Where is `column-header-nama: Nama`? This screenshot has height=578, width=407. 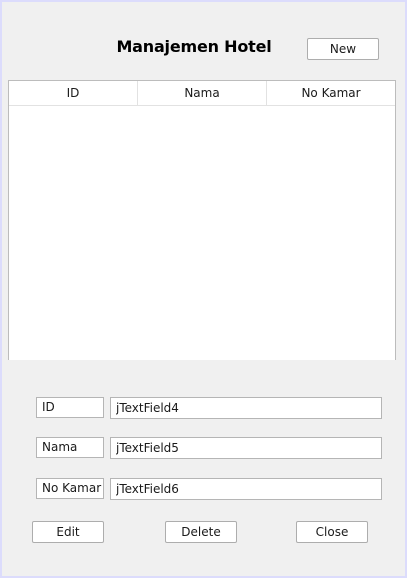
column-header-nama: Nama is located at coordinates (202, 93).